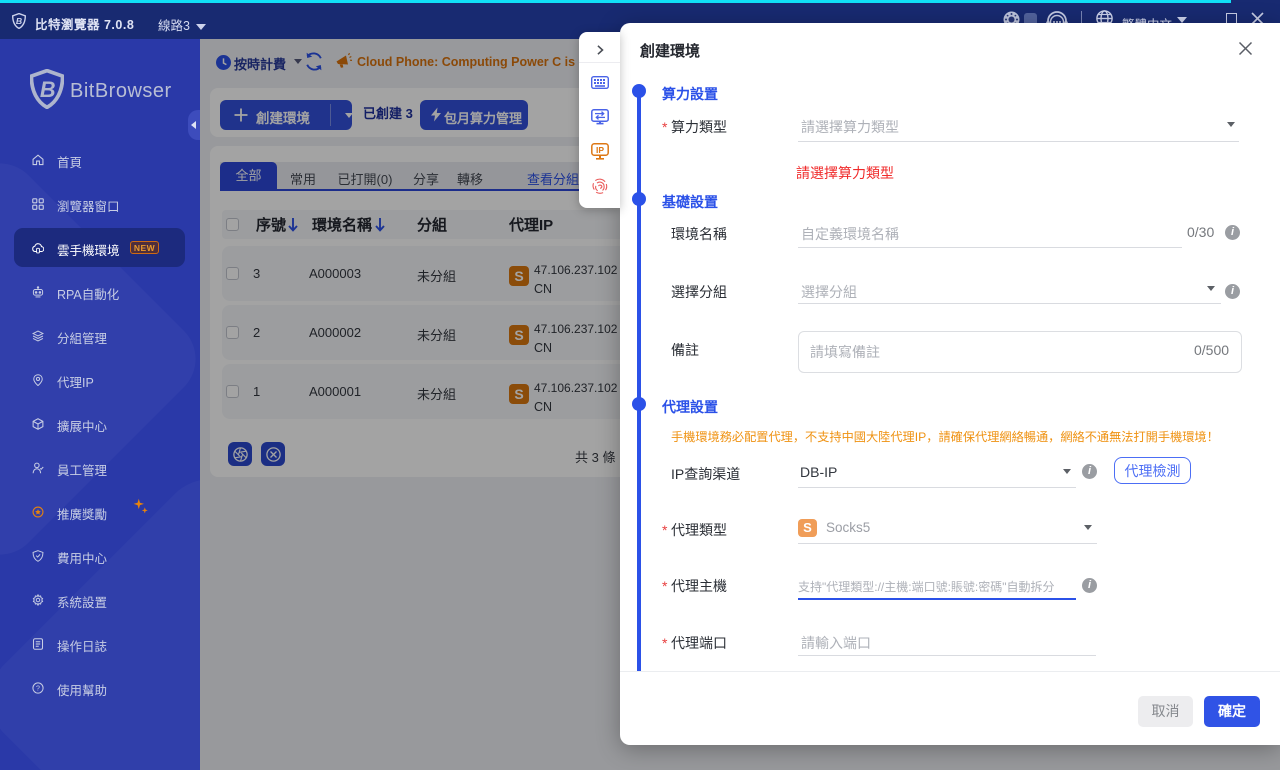  What do you see at coordinates (599, 150) in the screenshot?
I see `svg-text: IP` at bounding box center [599, 150].